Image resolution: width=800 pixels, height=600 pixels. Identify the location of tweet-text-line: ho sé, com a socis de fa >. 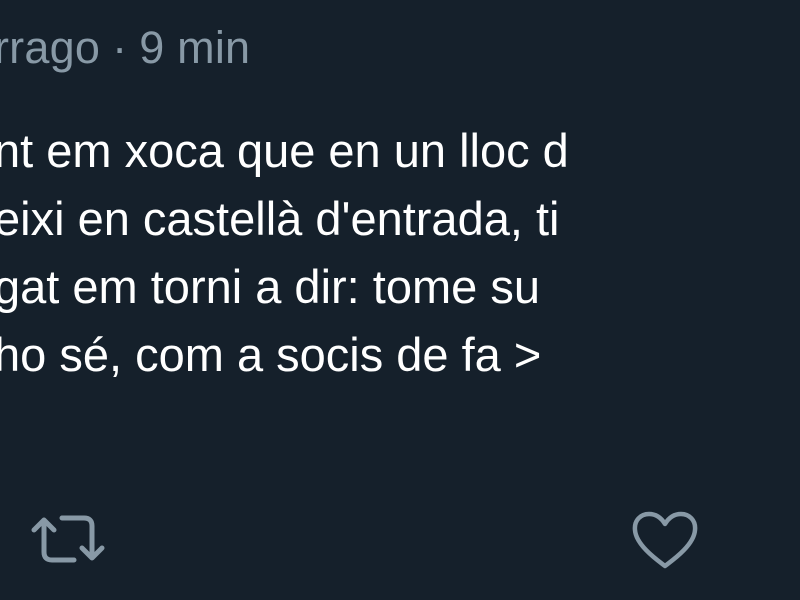
(271, 354).